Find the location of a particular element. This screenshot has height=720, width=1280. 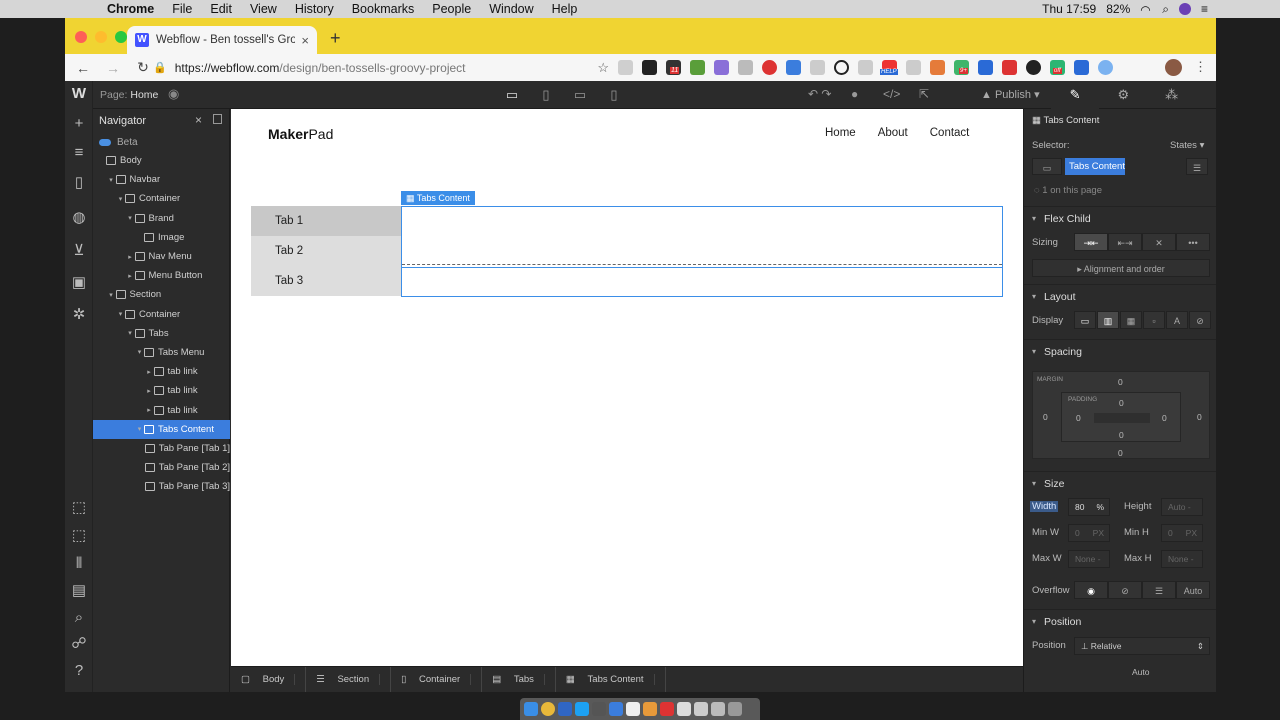

display-none-icon: ⊘ is located at coordinates (1200, 320).